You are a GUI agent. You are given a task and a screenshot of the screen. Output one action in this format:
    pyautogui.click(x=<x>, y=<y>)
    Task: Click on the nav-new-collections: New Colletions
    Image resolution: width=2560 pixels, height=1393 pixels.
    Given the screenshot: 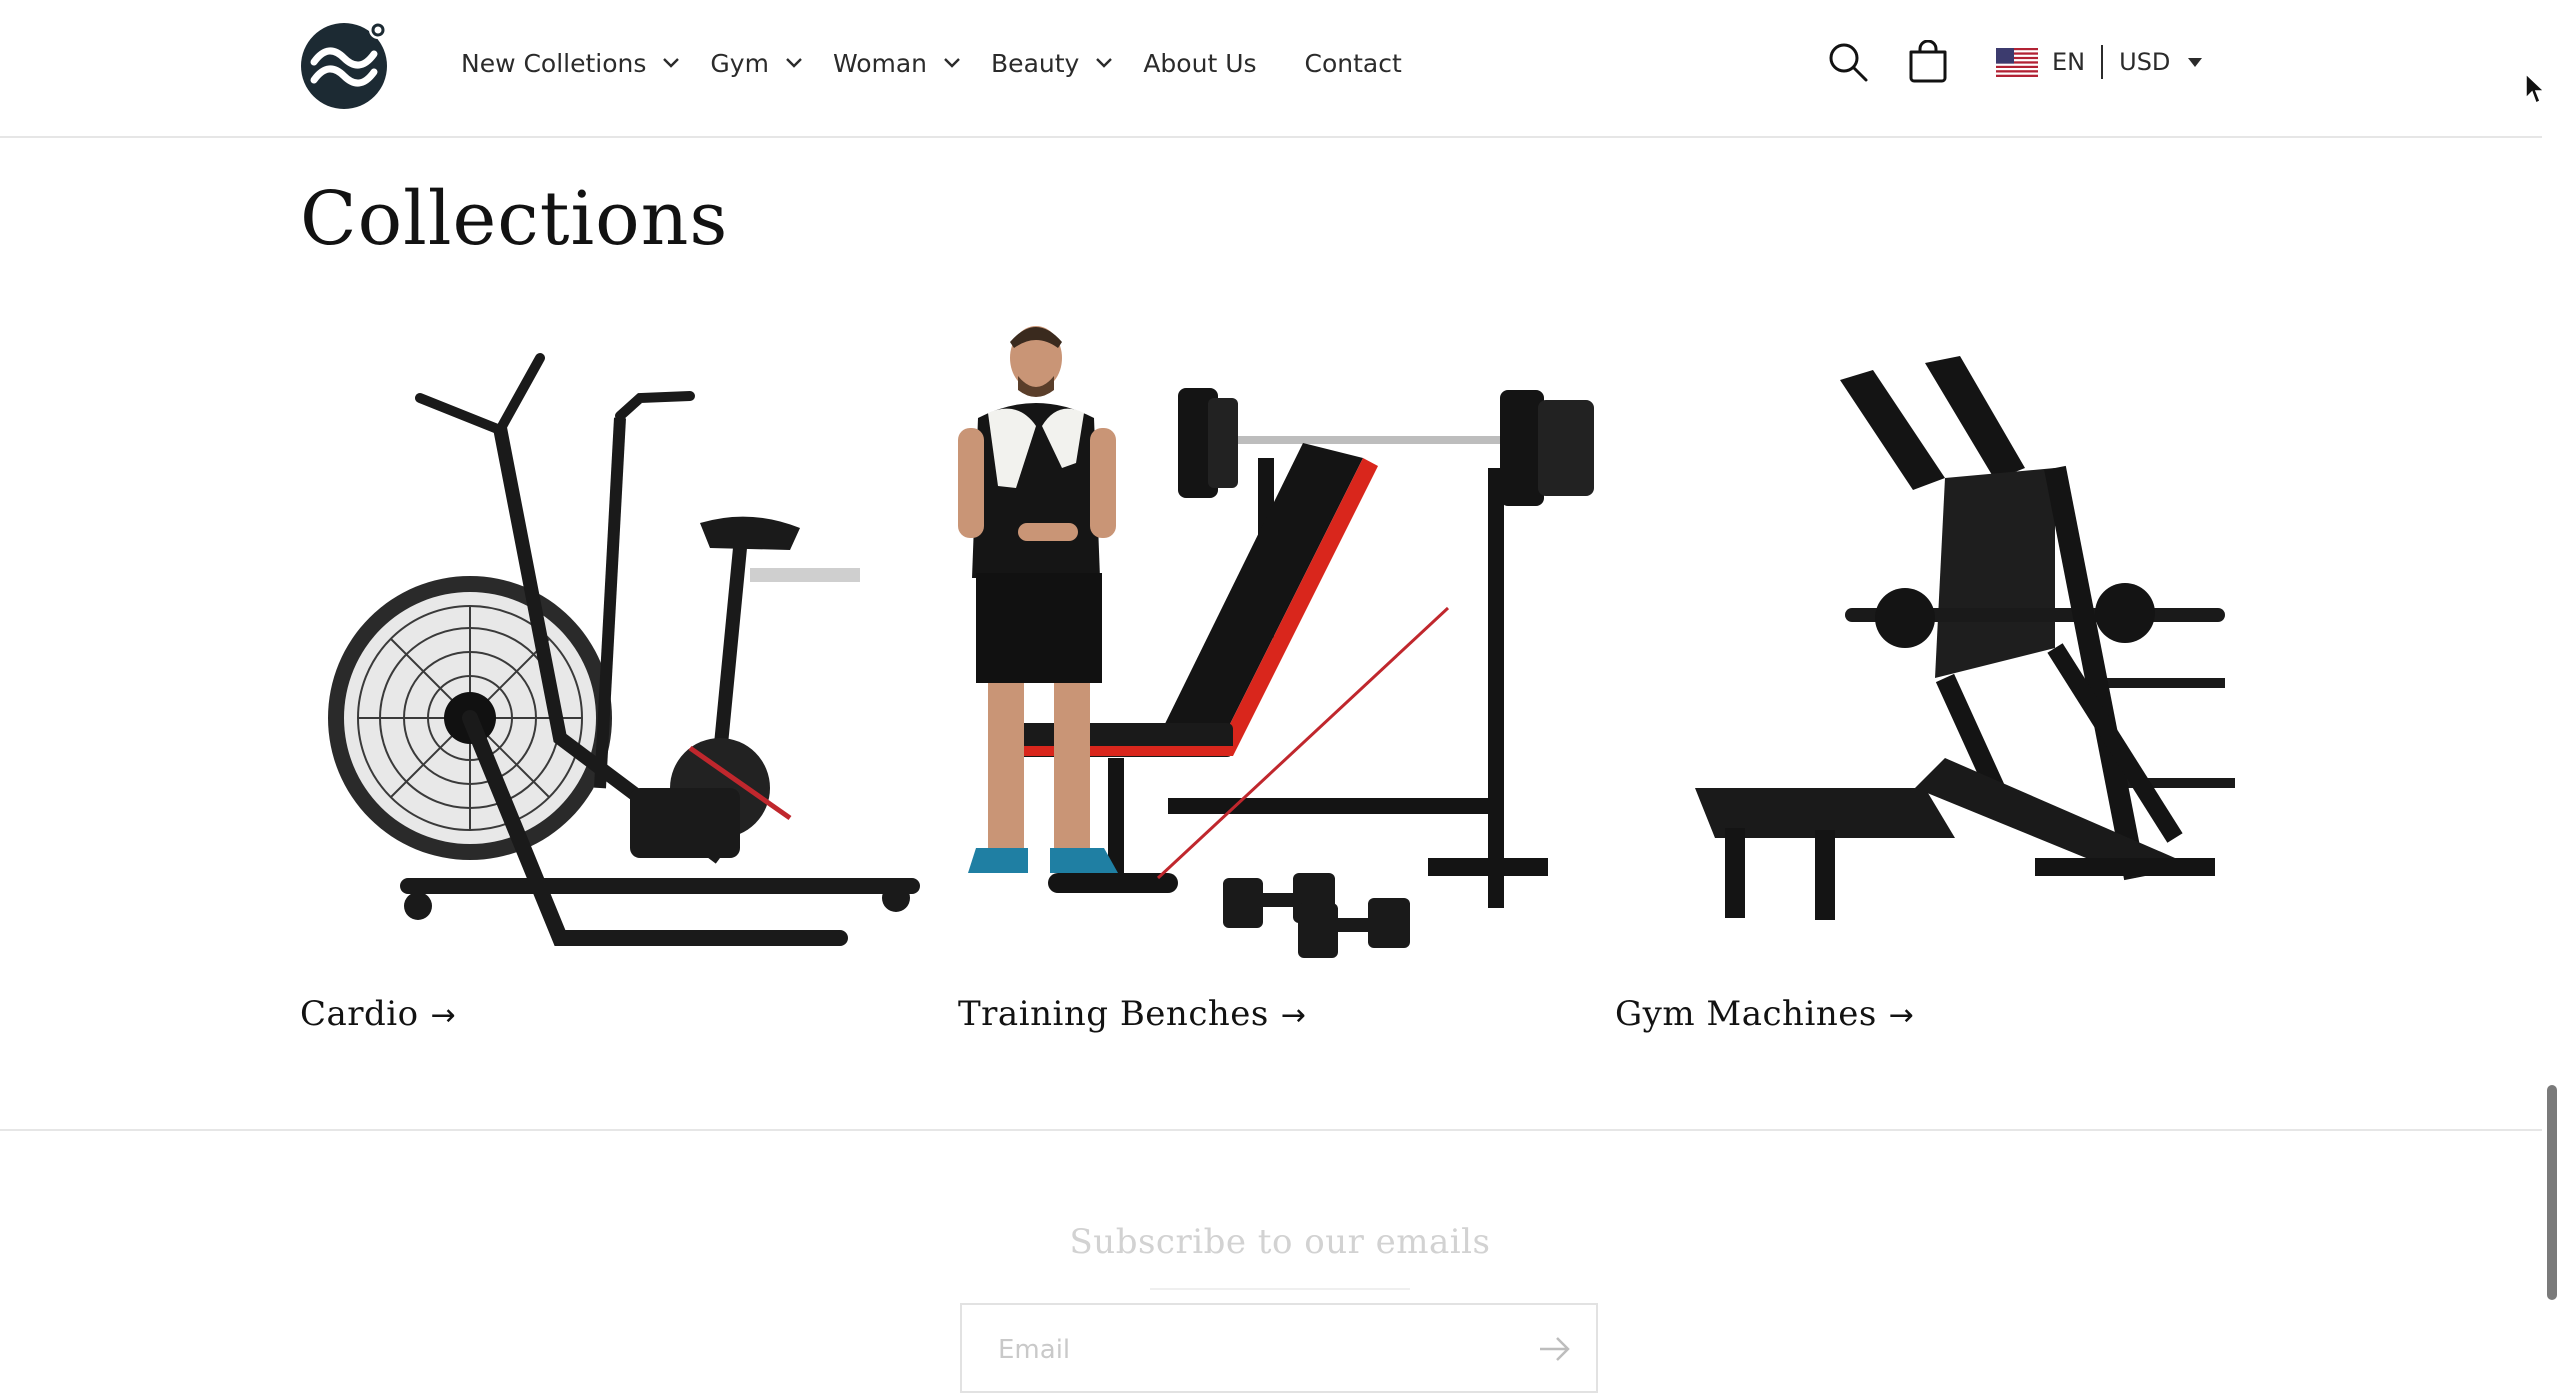 What is the action you would take?
    pyautogui.click(x=570, y=63)
    